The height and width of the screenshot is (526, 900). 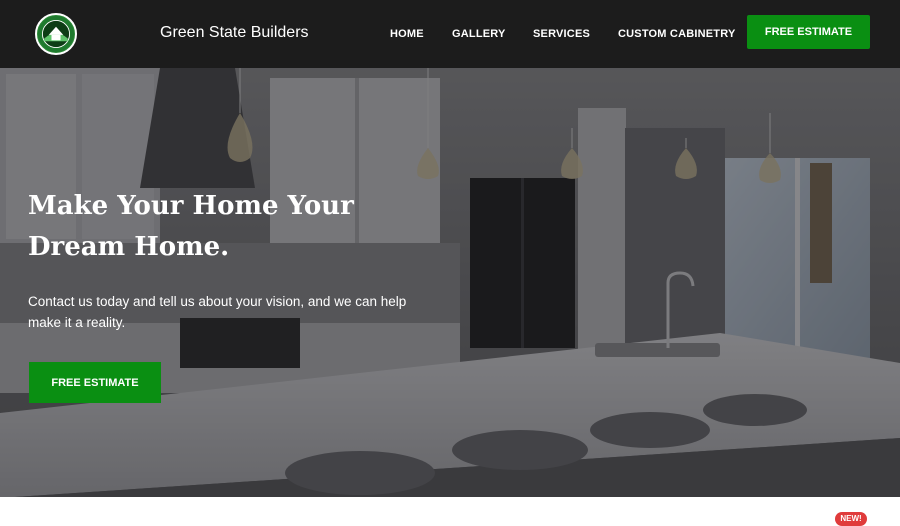 I want to click on free-estimate-nav-button: FREE ESTIMATE, so click(x=808, y=32).